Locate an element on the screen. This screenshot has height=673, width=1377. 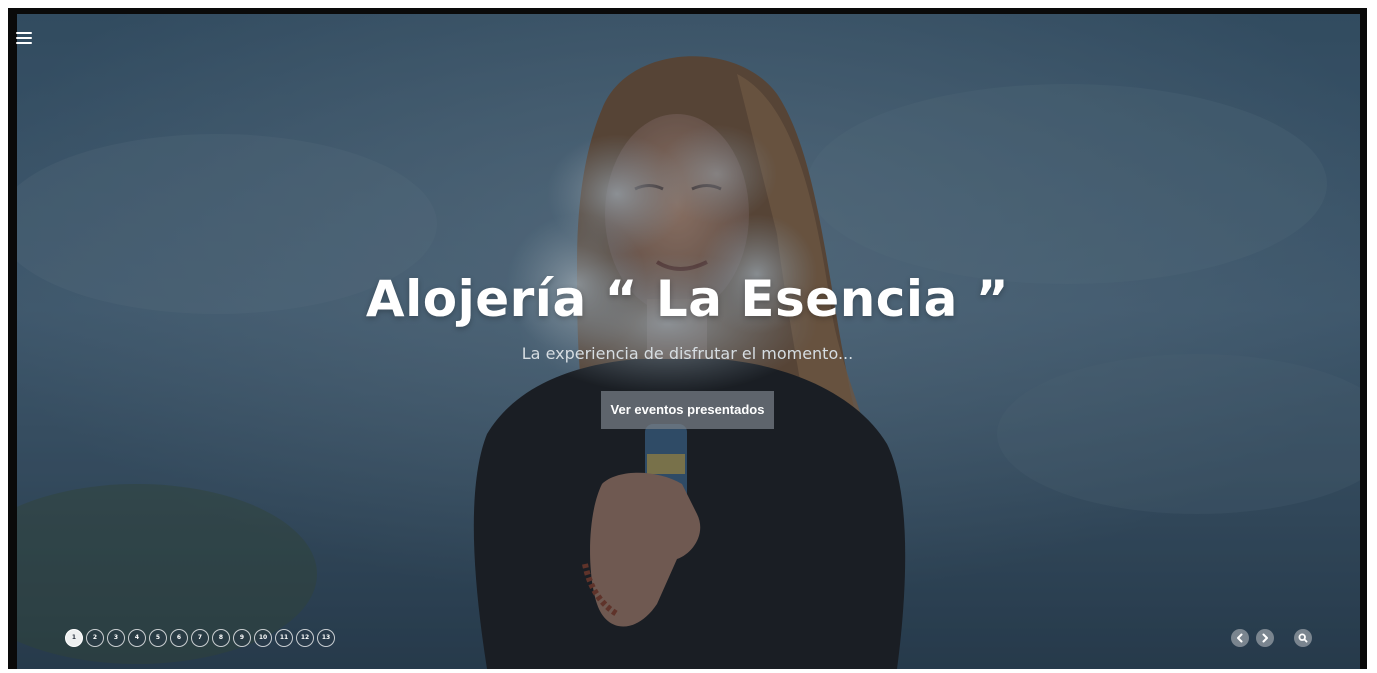
pager-dot-5: 5 is located at coordinates (158, 638).